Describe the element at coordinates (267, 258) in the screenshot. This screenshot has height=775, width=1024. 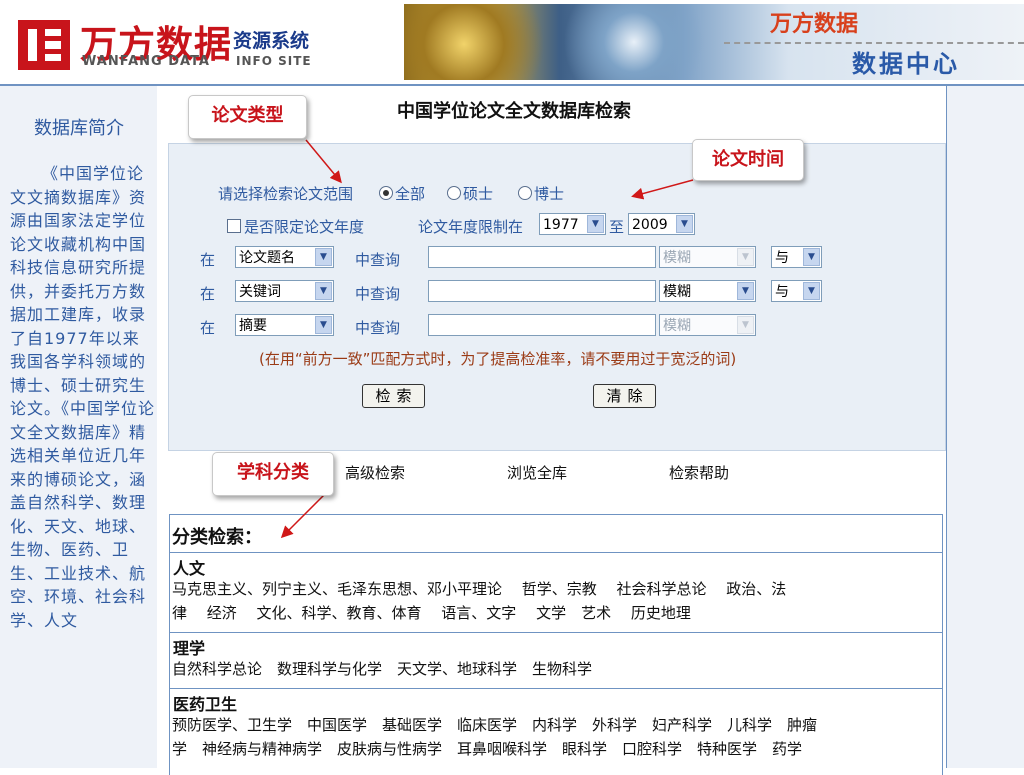
I see `field-value-1: 论文题名` at that location.